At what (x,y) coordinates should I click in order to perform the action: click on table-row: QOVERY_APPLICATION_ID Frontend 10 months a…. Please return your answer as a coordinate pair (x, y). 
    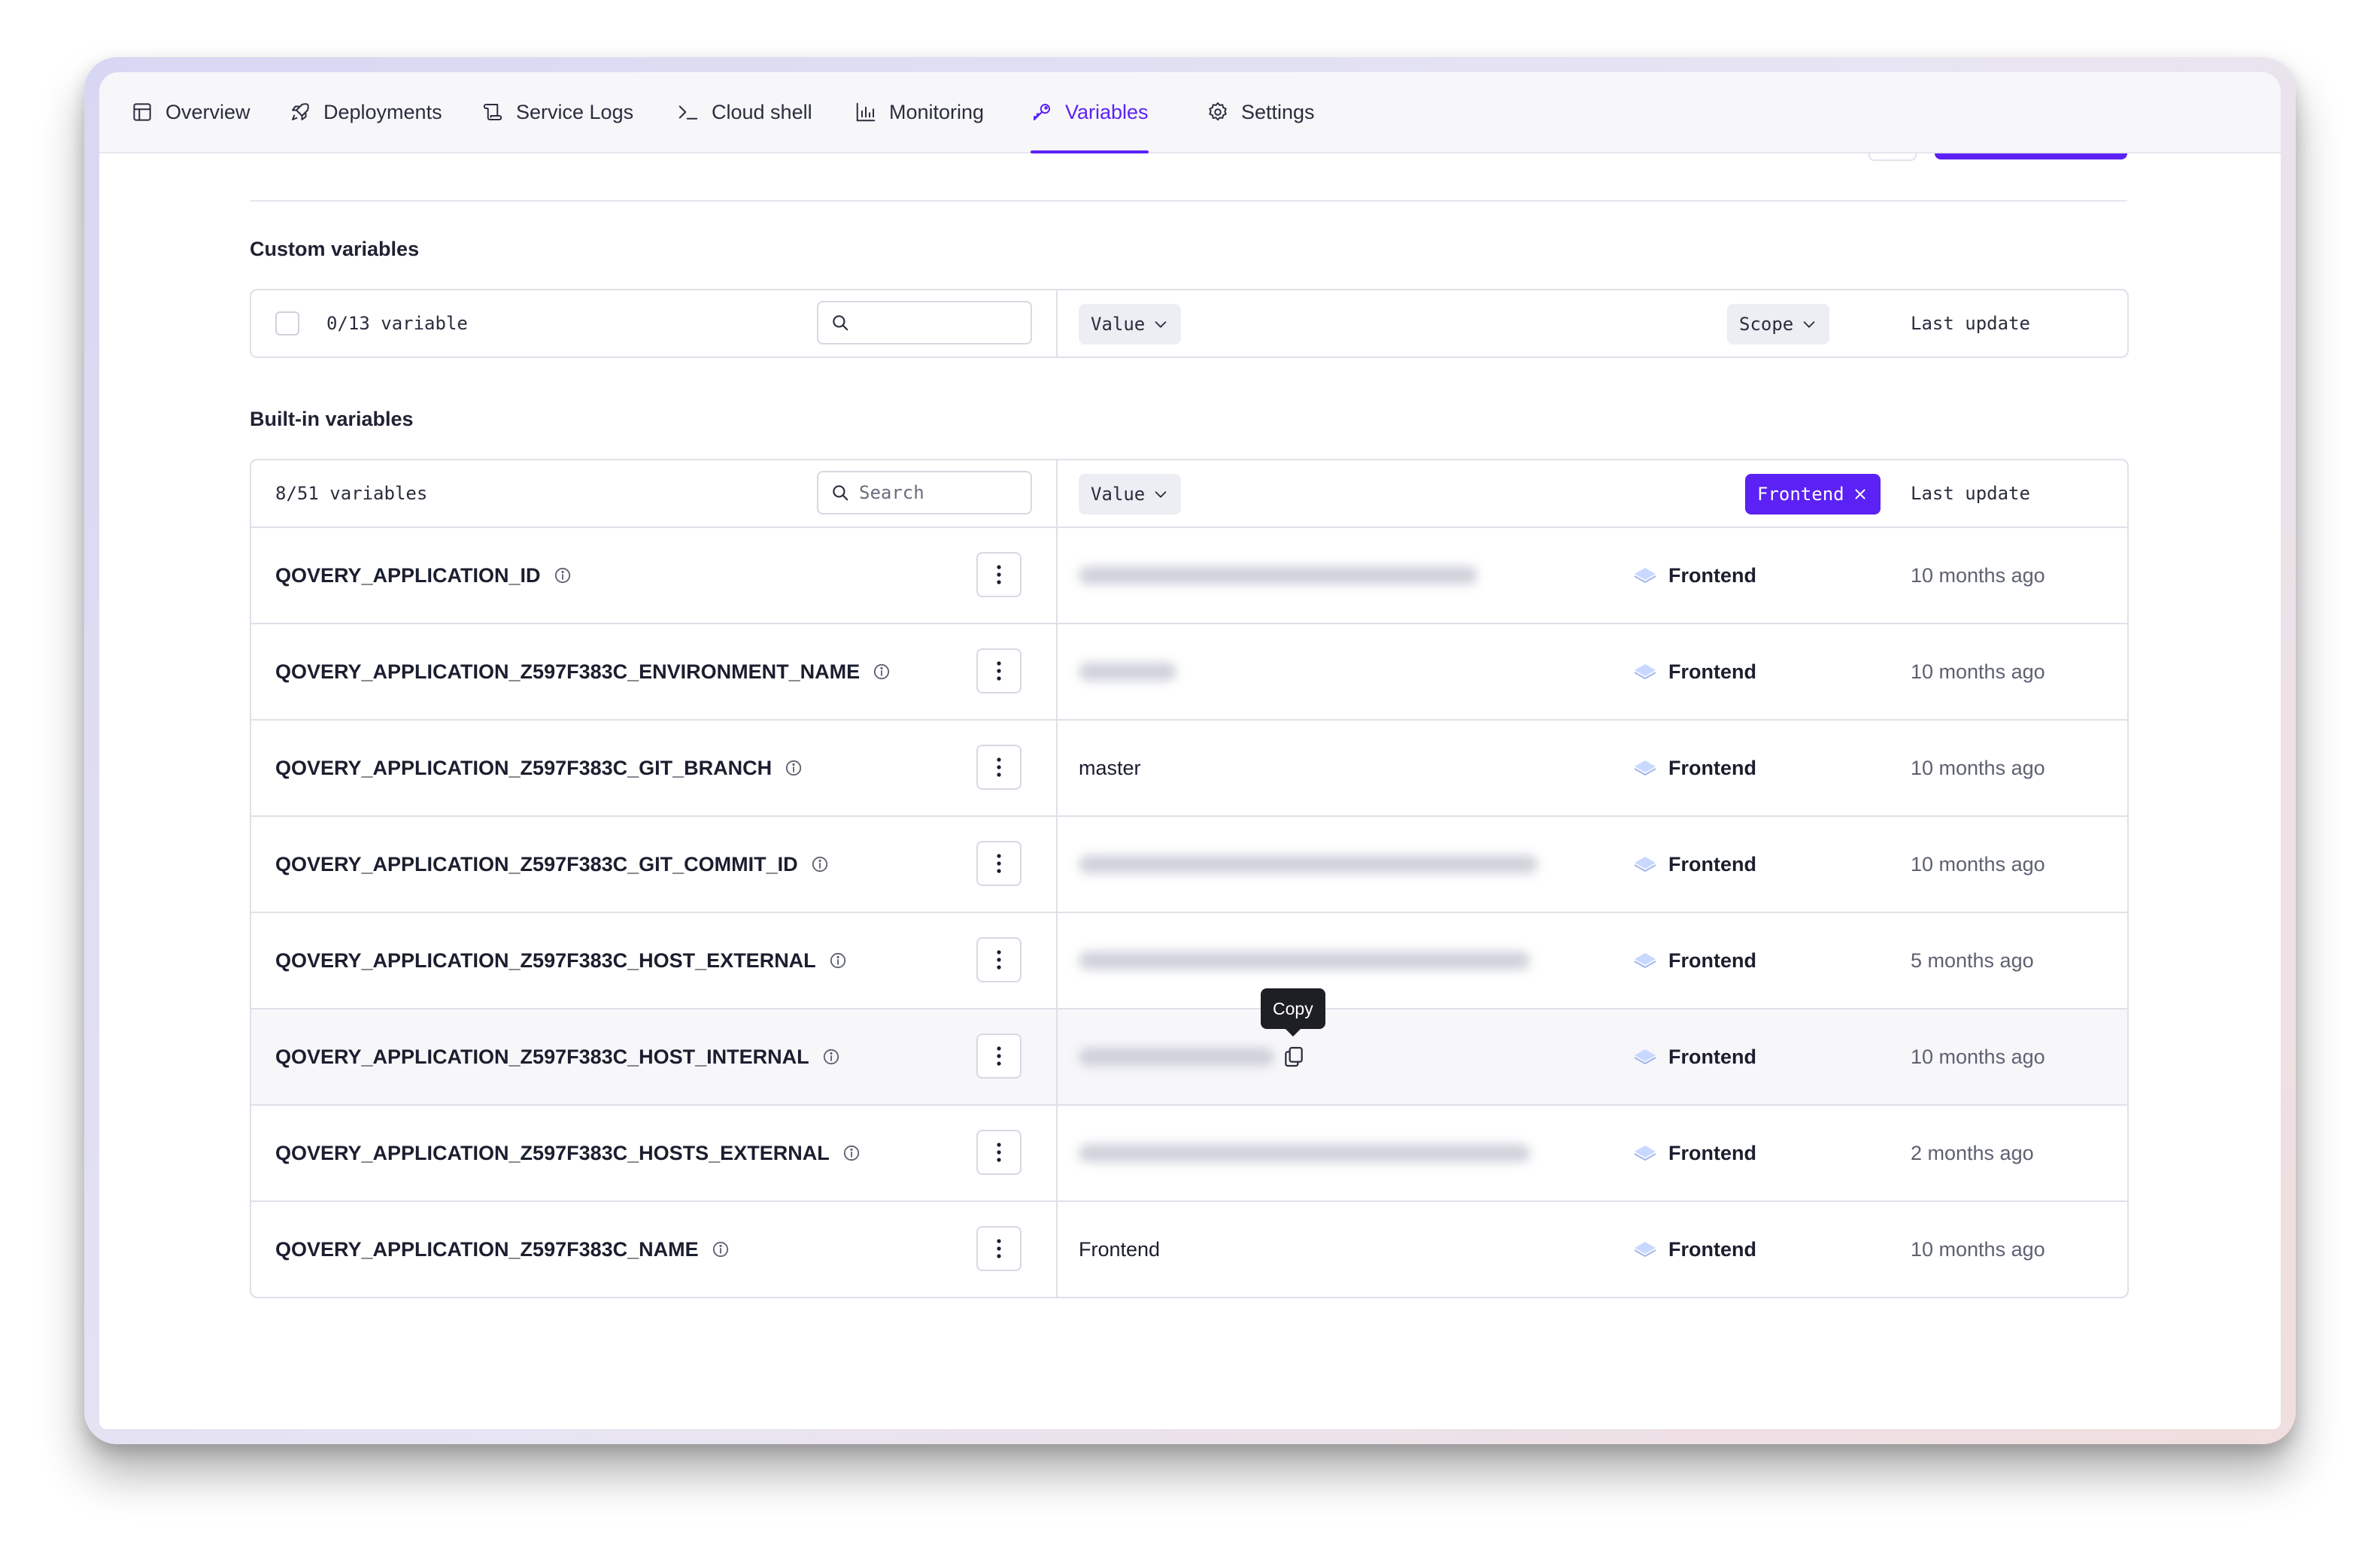
    Looking at the image, I should click on (1189, 575).